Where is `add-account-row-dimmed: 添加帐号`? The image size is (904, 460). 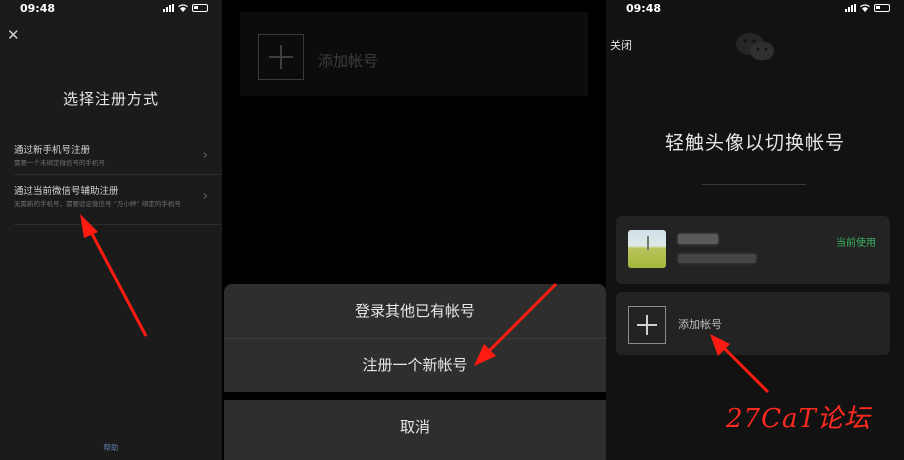
add-account-row-dimmed: 添加帐号 is located at coordinates (414, 54).